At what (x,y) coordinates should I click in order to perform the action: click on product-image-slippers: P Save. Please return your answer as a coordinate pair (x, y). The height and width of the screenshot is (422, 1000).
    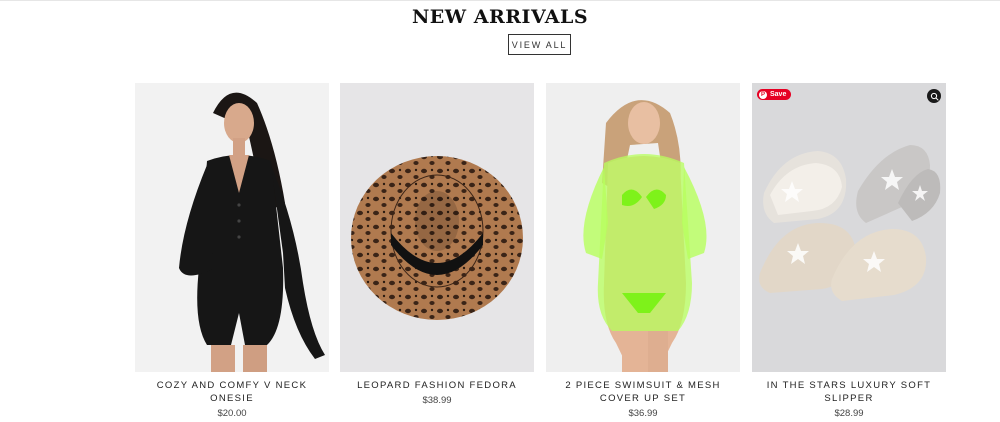
    Looking at the image, I should click on (849, 227).